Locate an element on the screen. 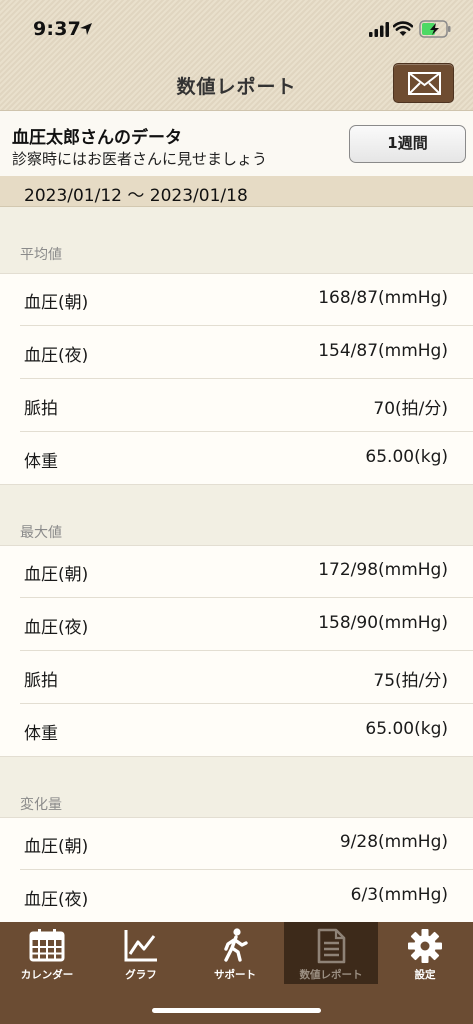 This screenshot has height=1024, width=473. table-row: 血圧(夜) 6/3(mmHg) is located at coordinates (236, 896).